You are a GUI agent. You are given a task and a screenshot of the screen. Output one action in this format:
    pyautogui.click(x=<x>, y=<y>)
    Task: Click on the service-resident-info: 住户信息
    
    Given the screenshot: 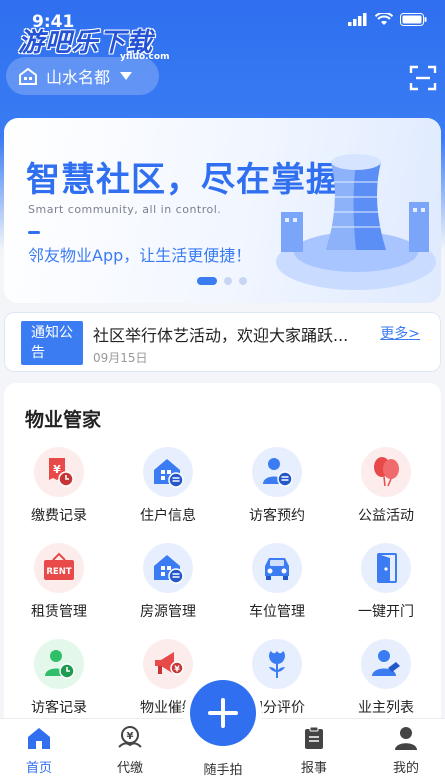 What is the action you would take?
    pyautogui.click(x=168, y=487)
    